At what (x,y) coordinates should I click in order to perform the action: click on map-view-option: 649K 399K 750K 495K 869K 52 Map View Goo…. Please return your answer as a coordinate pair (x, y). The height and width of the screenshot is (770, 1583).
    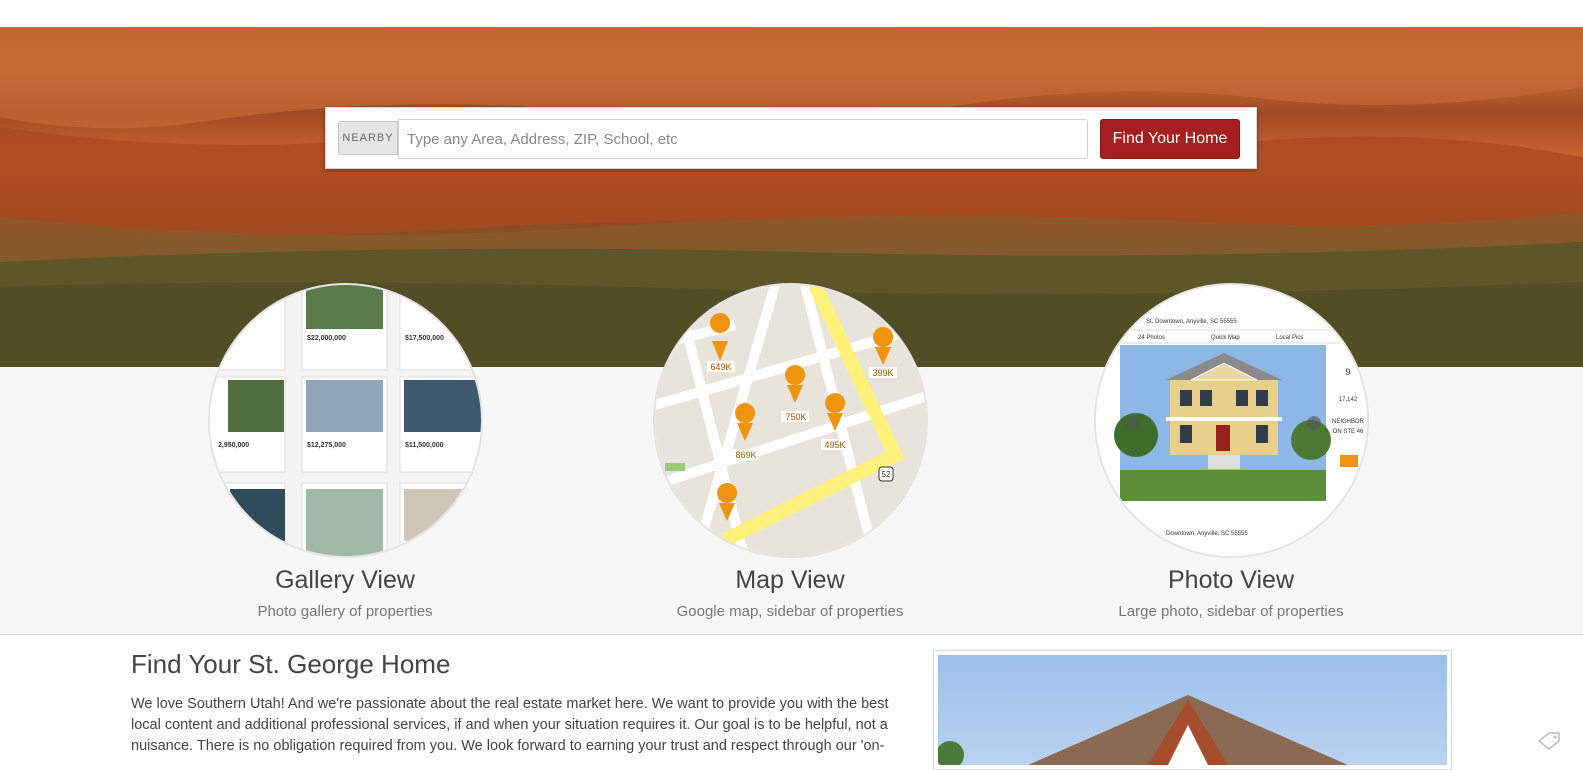
    Looking at the image, I should click on (790, 451).